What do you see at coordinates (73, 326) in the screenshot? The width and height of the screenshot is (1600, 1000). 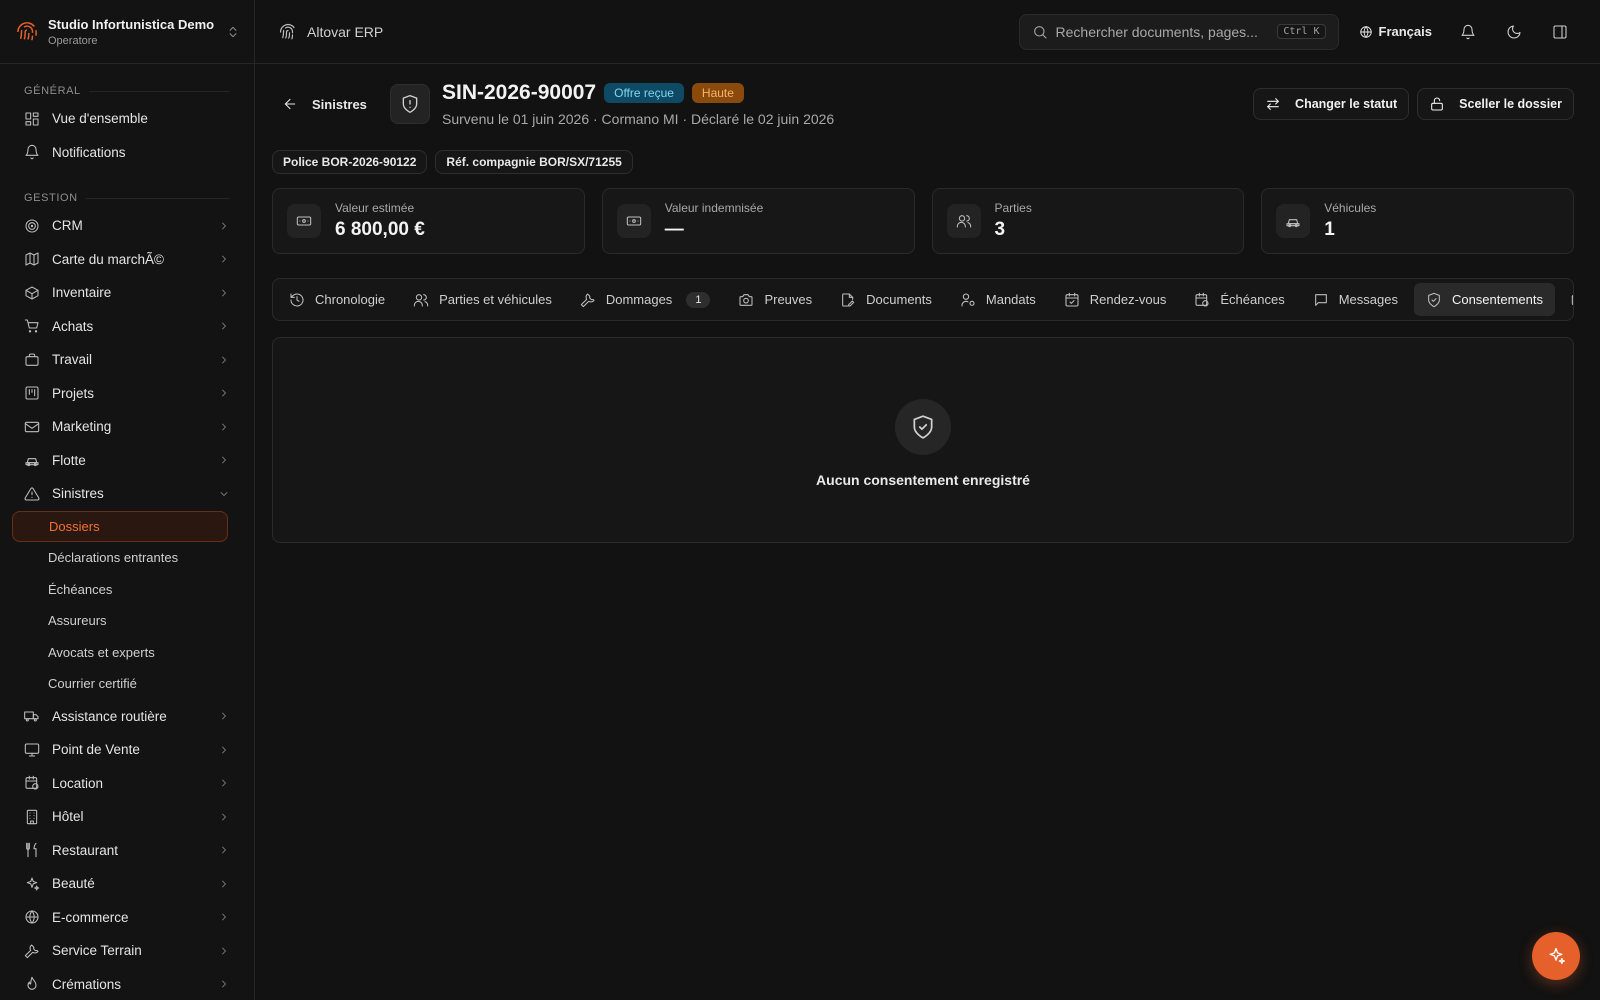 I see `sidebar-item-label: Achats` at bounding box center [73, 326].